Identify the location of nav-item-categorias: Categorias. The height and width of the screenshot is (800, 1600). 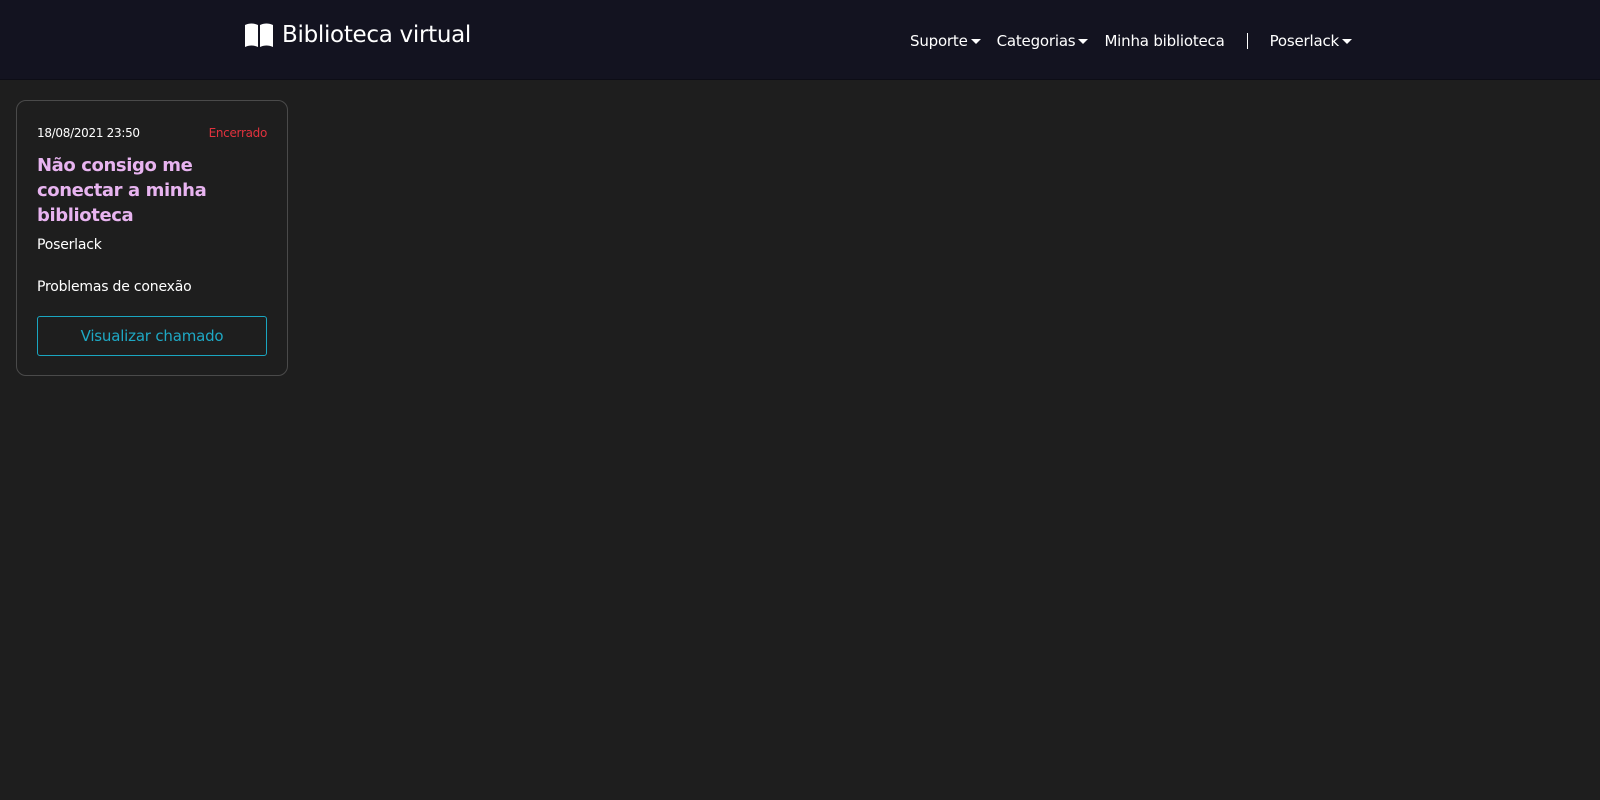
(1043, 41).